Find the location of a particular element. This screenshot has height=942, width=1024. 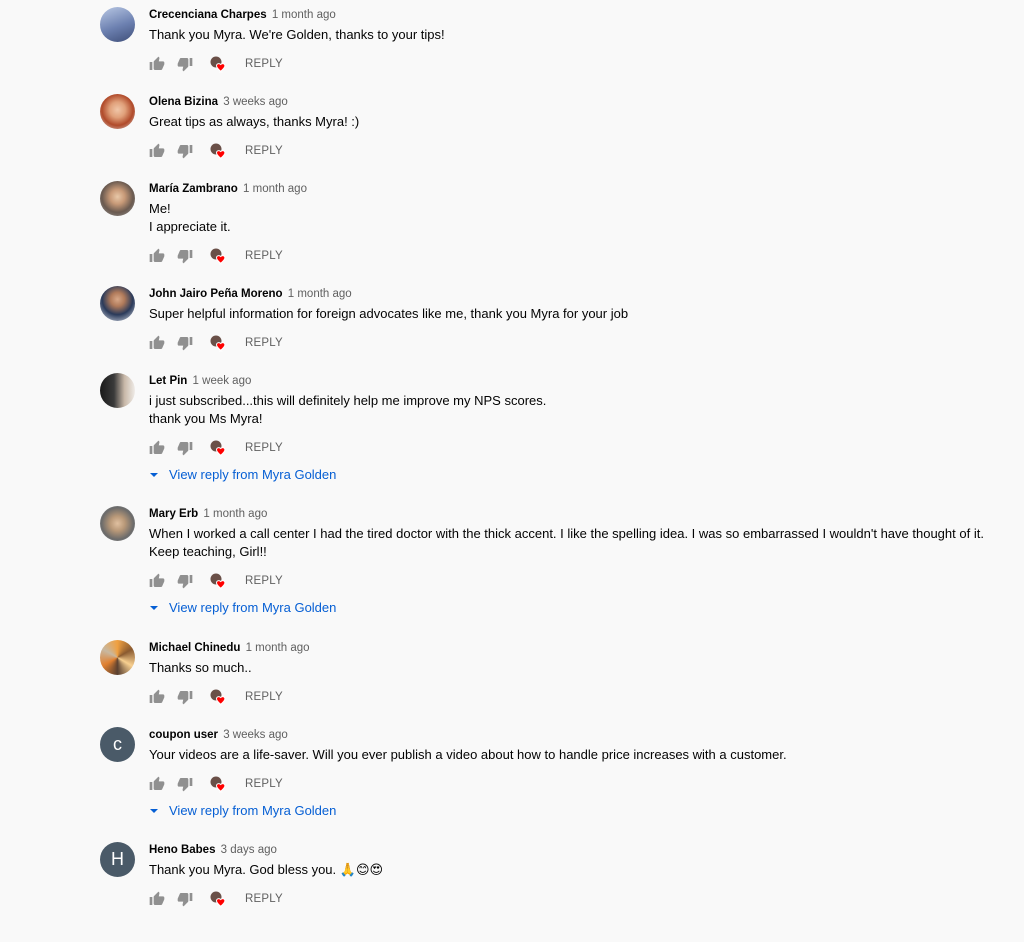

comment-time: 1 week ago is located at coordinates (222, 381).